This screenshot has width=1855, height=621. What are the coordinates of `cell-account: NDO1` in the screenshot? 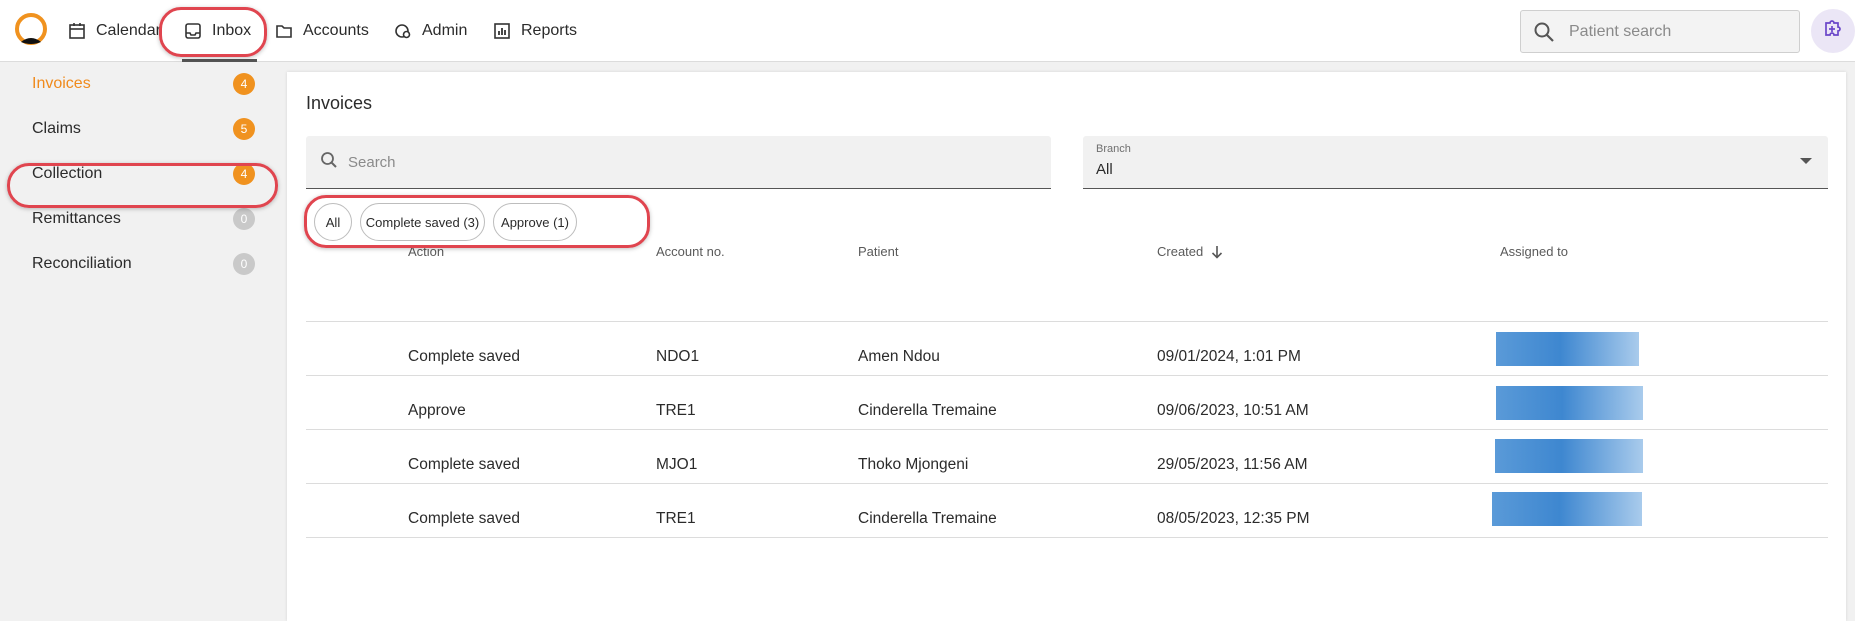 It's located at (677, 357).